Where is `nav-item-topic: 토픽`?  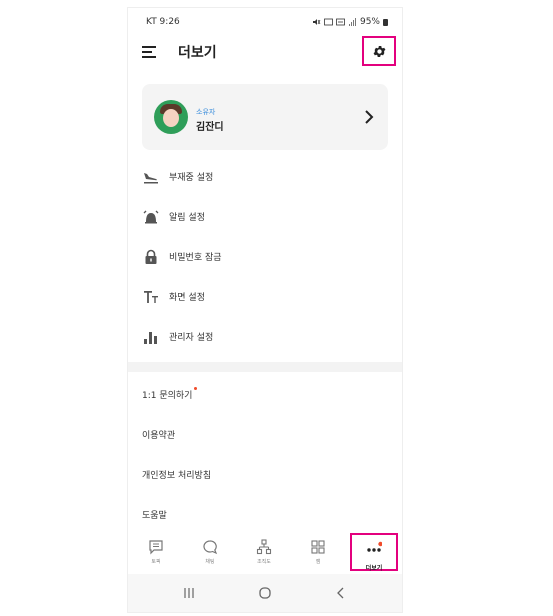 nav-item-topic: 토픽 is located at coordinates (156, 555).